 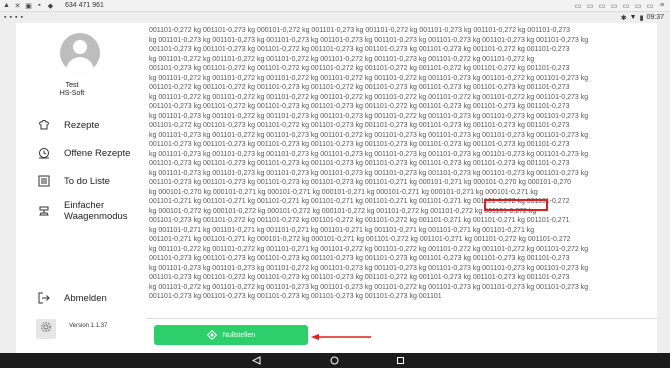 I want to click on left-gutter, so click(x=8, y=188).